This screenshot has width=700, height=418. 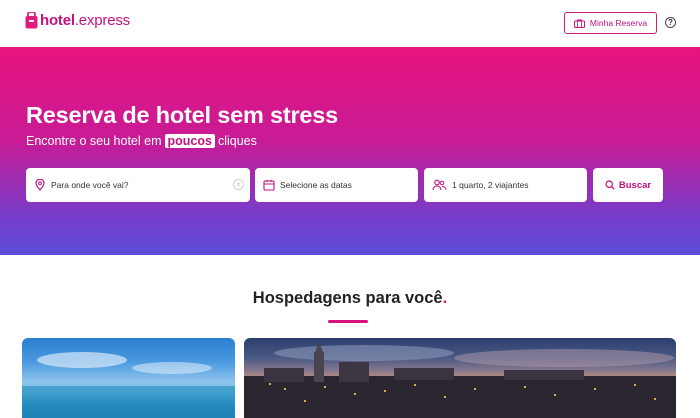 What do you see at coordinates (635, 185) in the screenshot?
I see `search-button-label: Buscar` at bounding box center [635, 185].